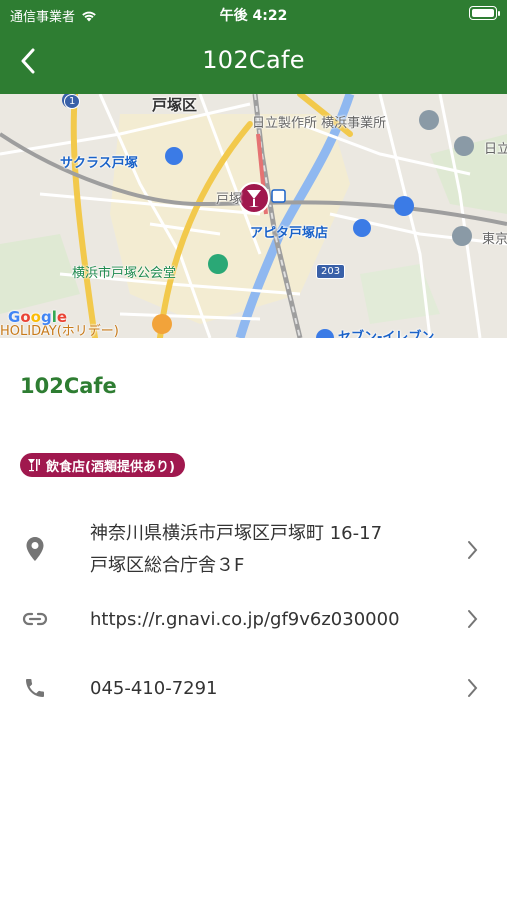  Describe the element at coordinates (229, 199) in the screenshot. I see `map-label-totsuka-station: 戸塚` at that location.